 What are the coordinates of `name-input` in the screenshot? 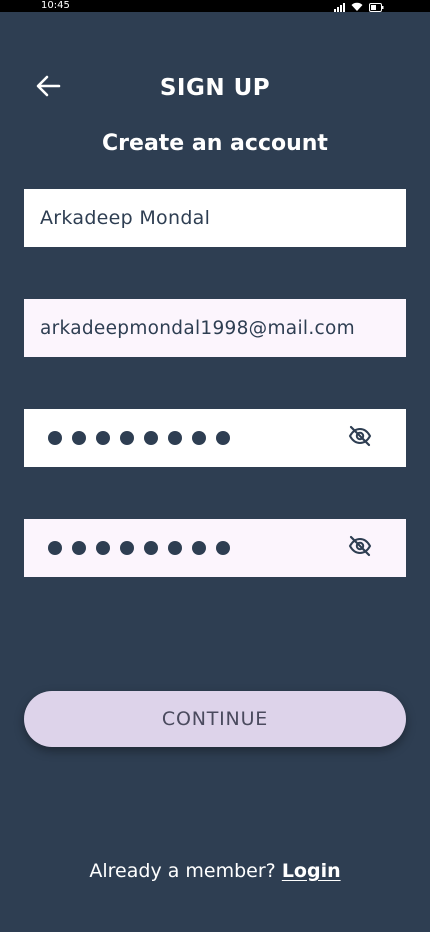 It's located at (215, 218).